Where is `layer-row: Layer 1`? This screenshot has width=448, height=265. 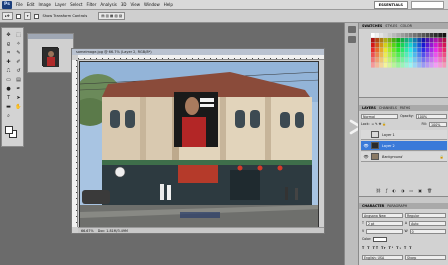 layer-row: Layer 1 is located at coordinates (404, 135).